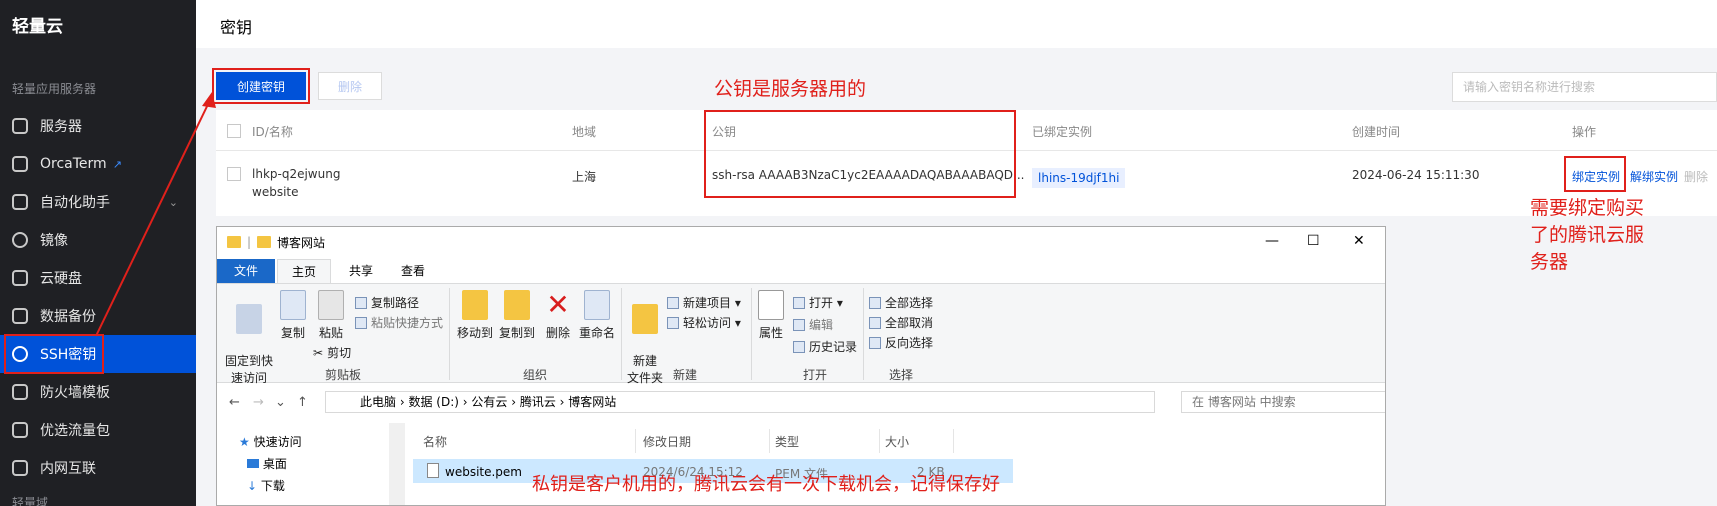  What do you see at coordinates (98, 126) in the screenshot?
I see `sidebar-item-servers: 服务器` at bounding box center [98, 126].